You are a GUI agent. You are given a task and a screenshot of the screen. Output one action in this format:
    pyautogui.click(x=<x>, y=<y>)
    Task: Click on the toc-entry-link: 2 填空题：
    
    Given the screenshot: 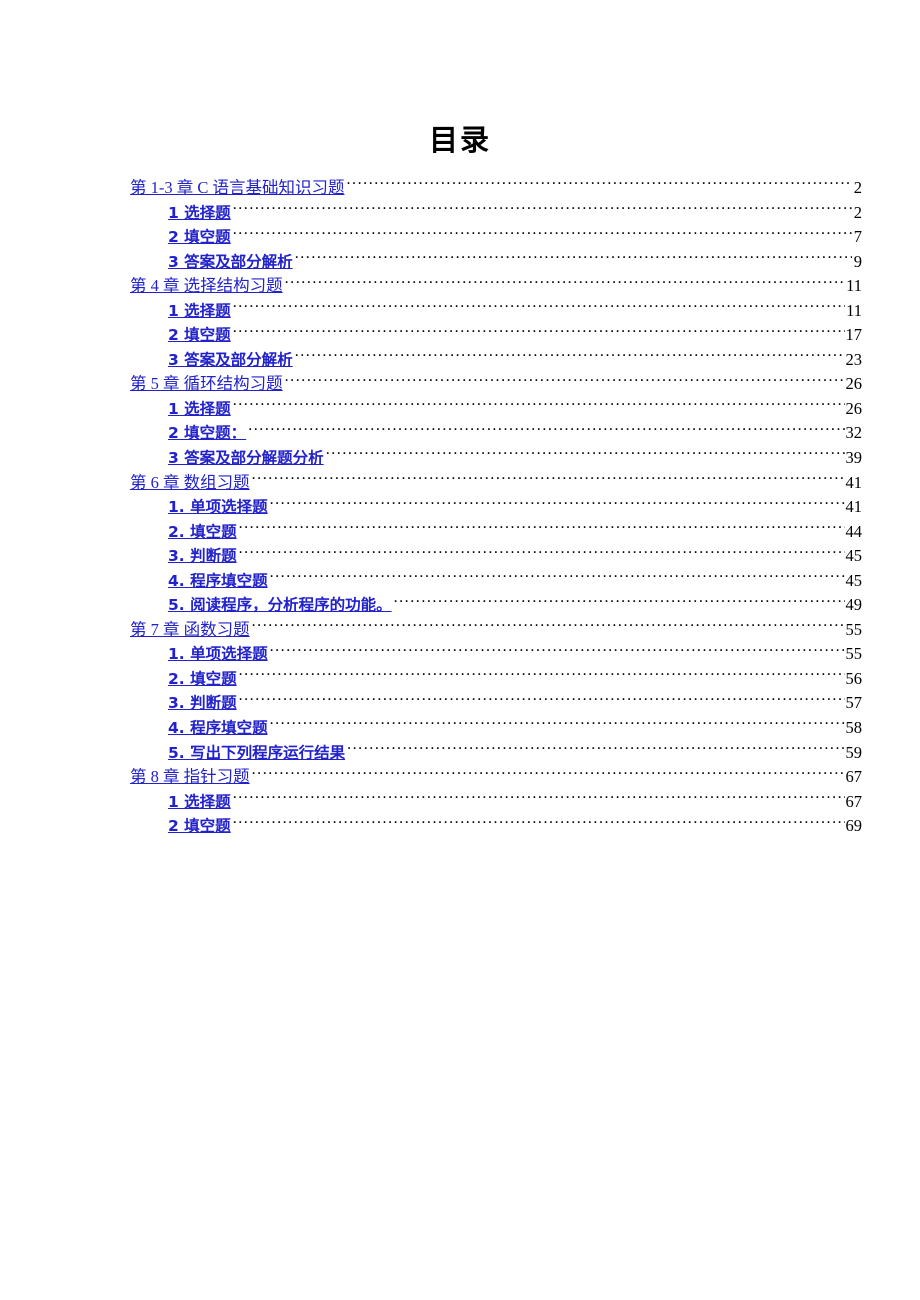 What is the action you would take?
    pyautogui.click(x=207, y=433)
    